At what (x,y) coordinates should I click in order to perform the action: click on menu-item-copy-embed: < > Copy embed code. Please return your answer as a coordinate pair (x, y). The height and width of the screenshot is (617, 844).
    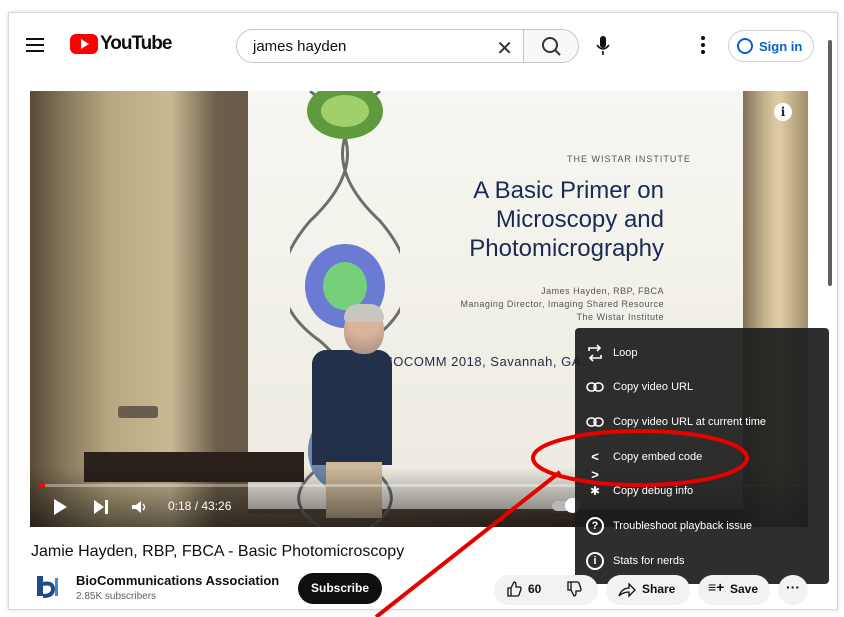
    Looking at the image, I should click on (702, 461).